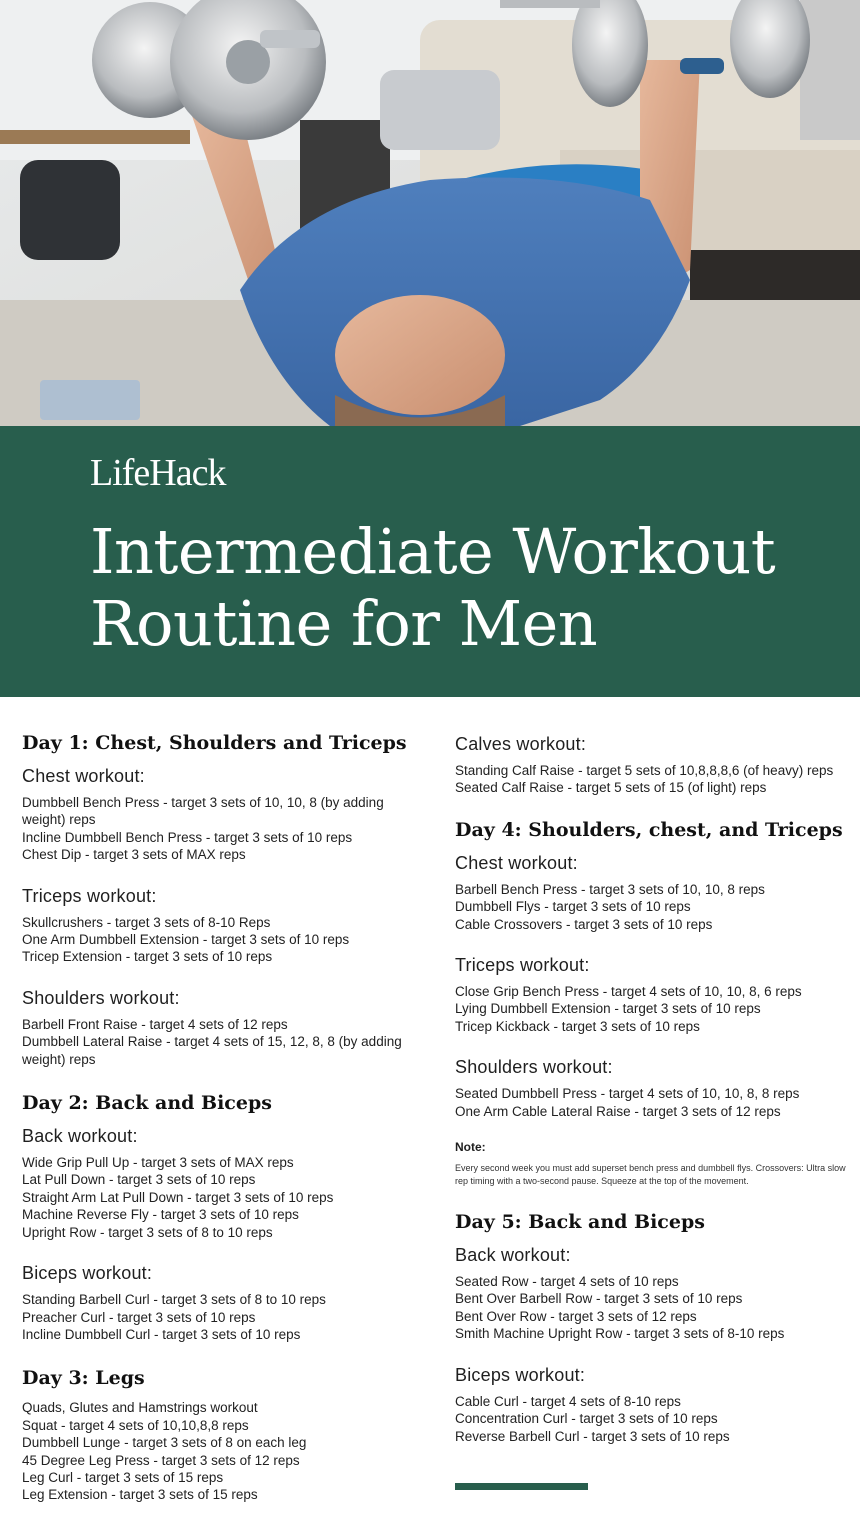 This screenshot has width=860, height=1529. Describe the element at coordinates (140, 1408) in the screenshot. I see `exercise-item: Quads, Glutes and Hamstrings workout` at that location.